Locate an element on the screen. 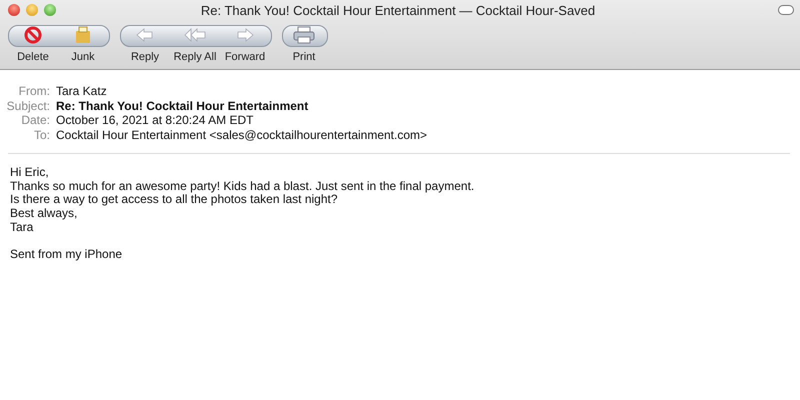  message-line: Hi Eric, is located at coordinates (29, 173).